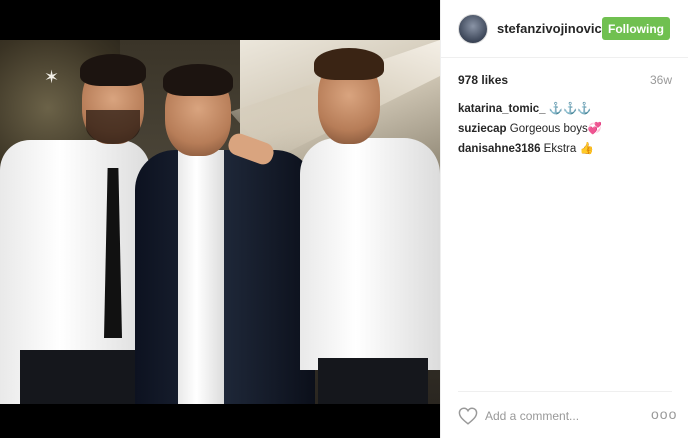 The image size is (688, 438). I want to click on comment-item: suziecap Gorgeous boys💞, so click(565, 129).